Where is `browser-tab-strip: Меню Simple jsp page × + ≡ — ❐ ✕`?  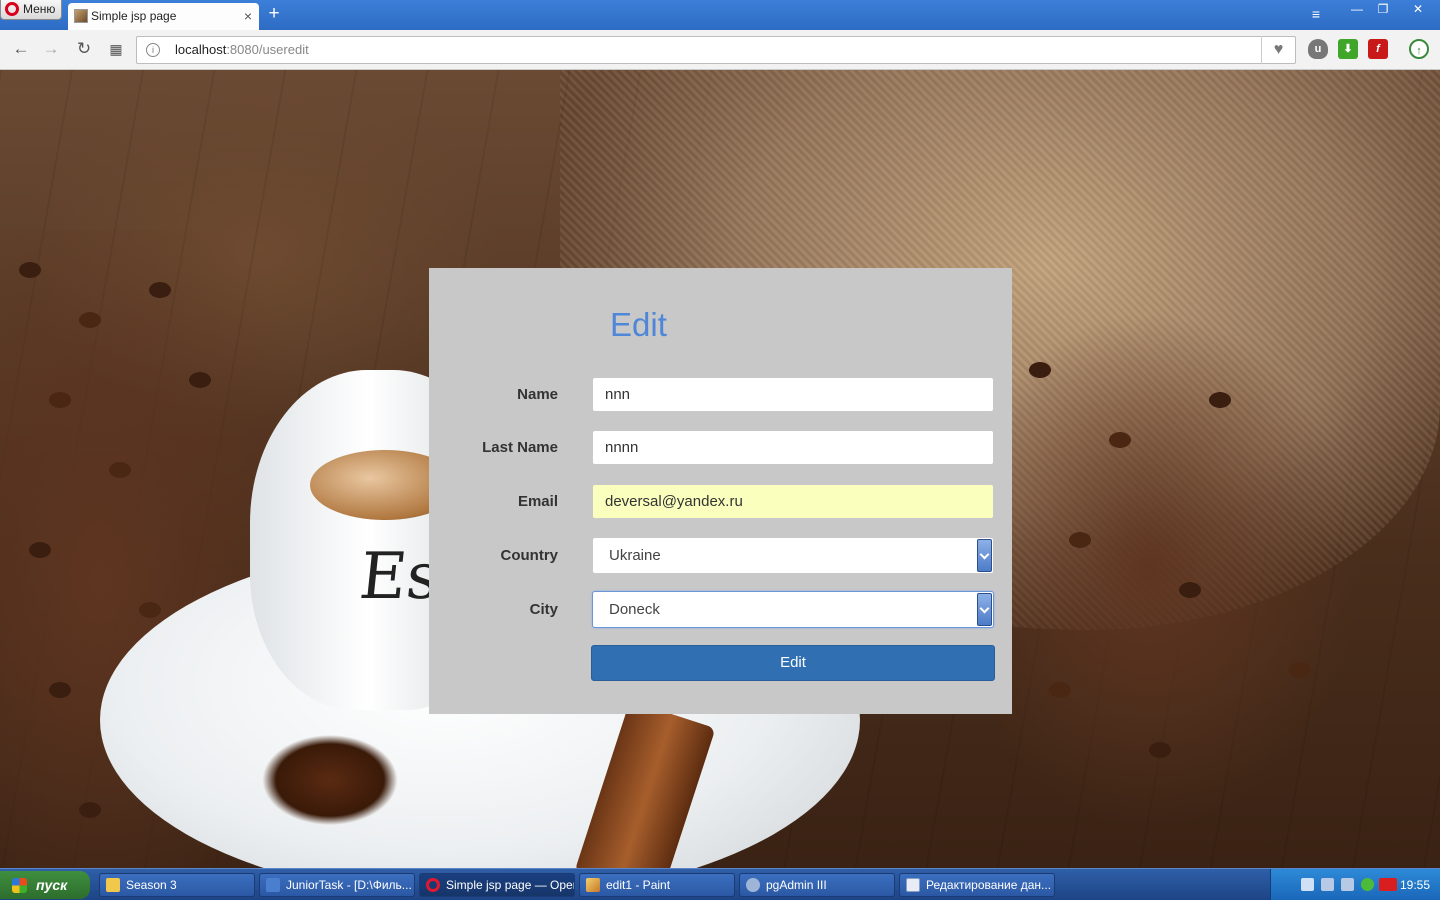
browser-tab-strip: Меню Simple jsp page × + ≡ — ❐ ✕ is located at coordinates (720, 15).